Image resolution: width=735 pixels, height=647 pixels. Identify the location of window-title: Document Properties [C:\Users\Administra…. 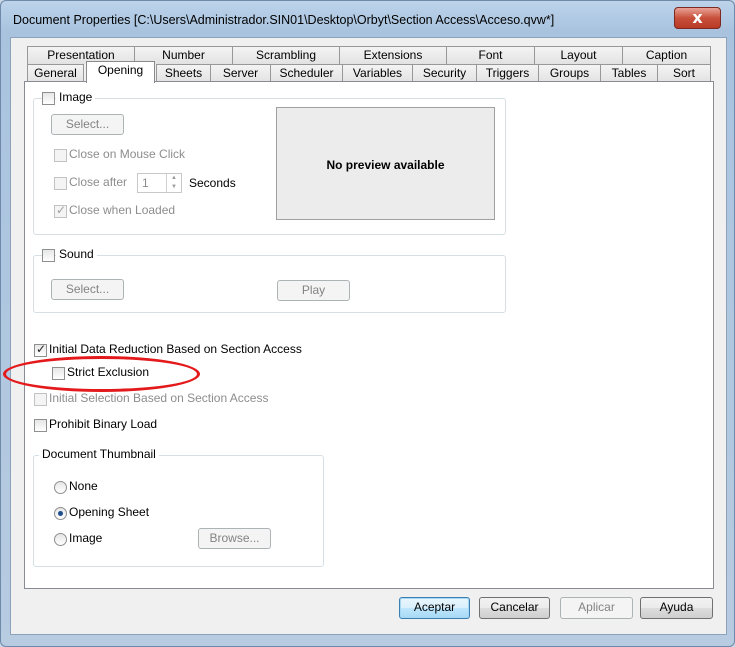
(284, 20).